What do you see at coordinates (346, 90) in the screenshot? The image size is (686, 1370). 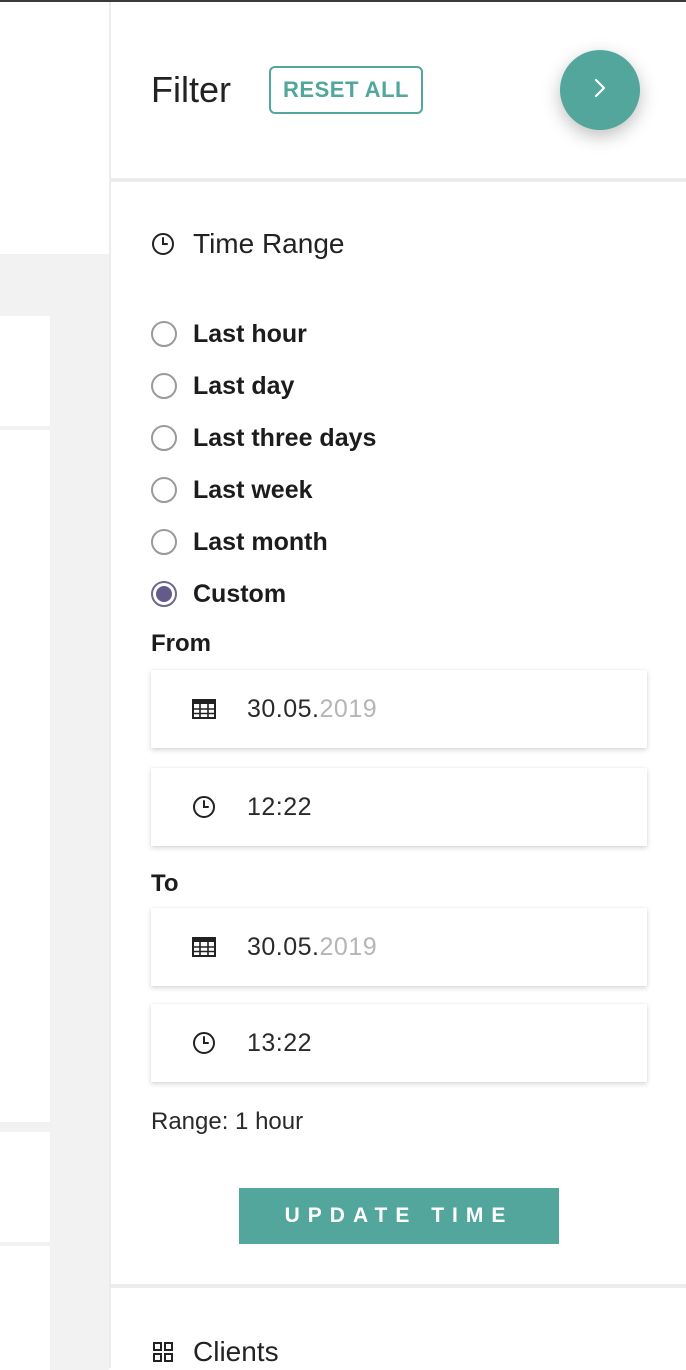 I see `reset-all-button: RESET ALL` at bounding box center [346, 90].